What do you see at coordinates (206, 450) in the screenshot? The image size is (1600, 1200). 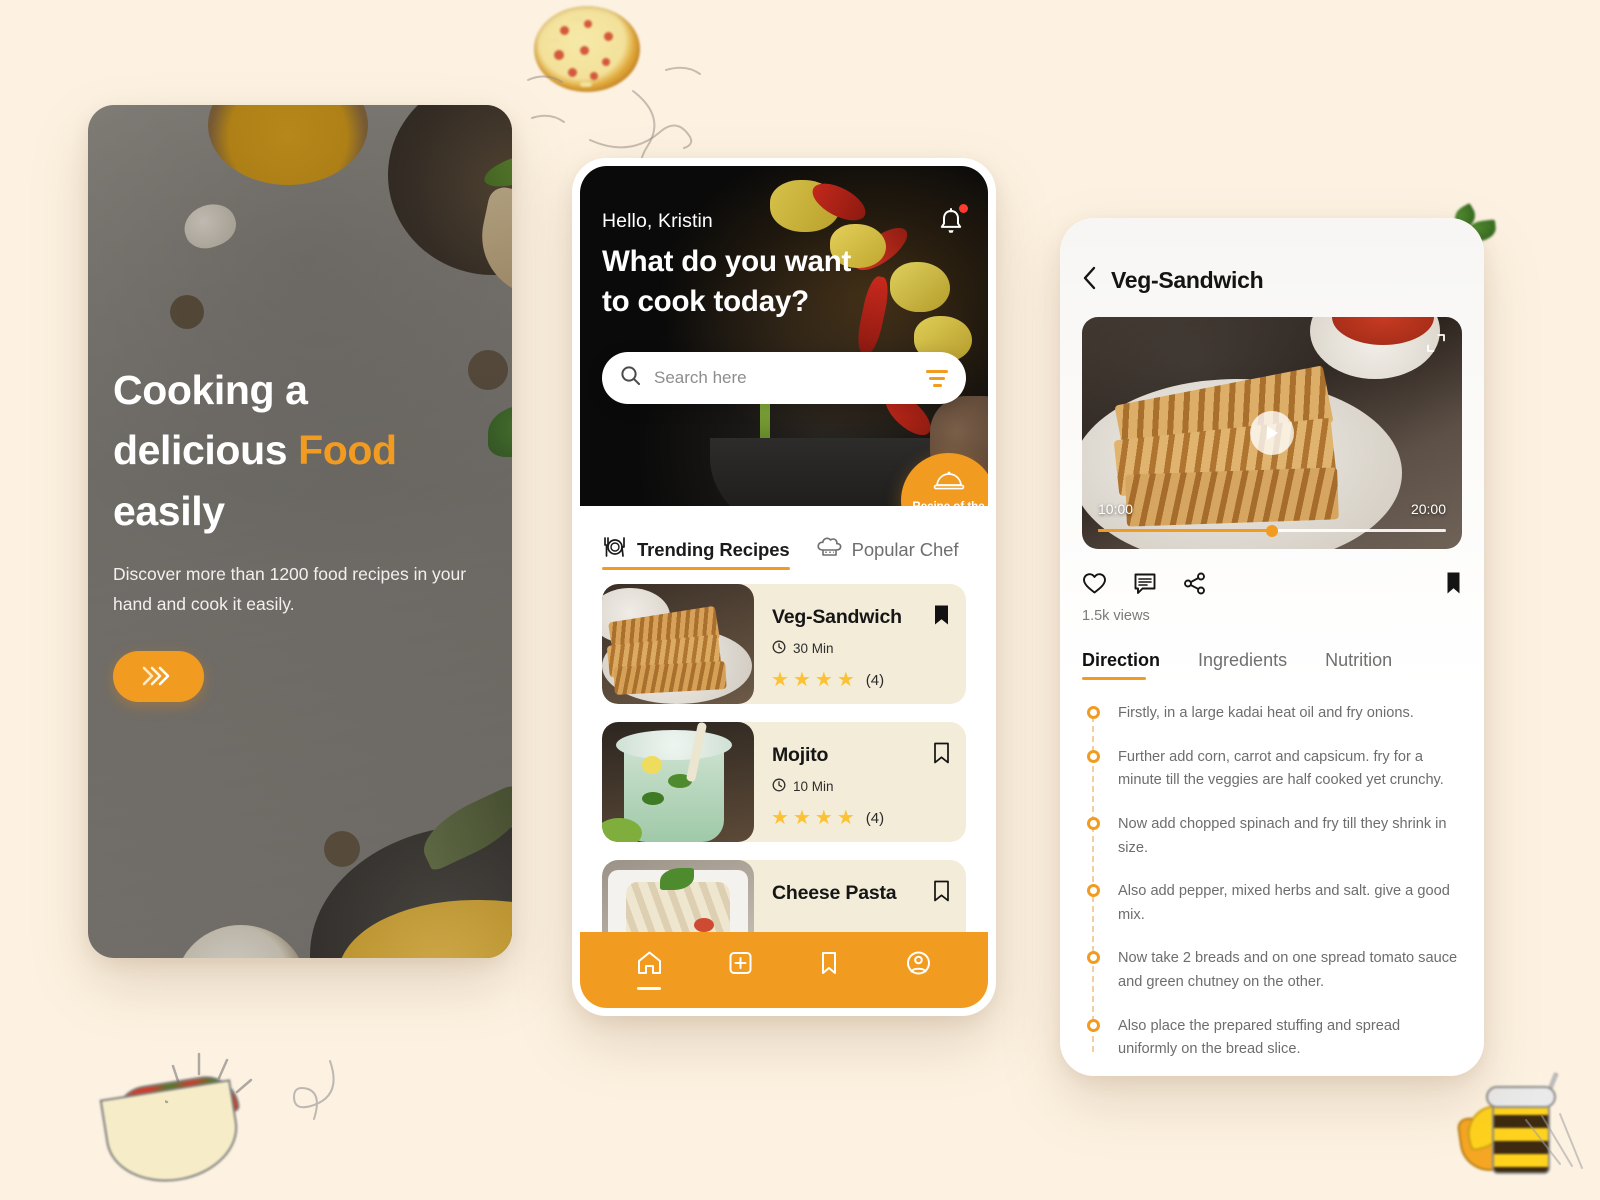 I see `heading-line-2-plain: delicious` at bounding box center [206, 450].